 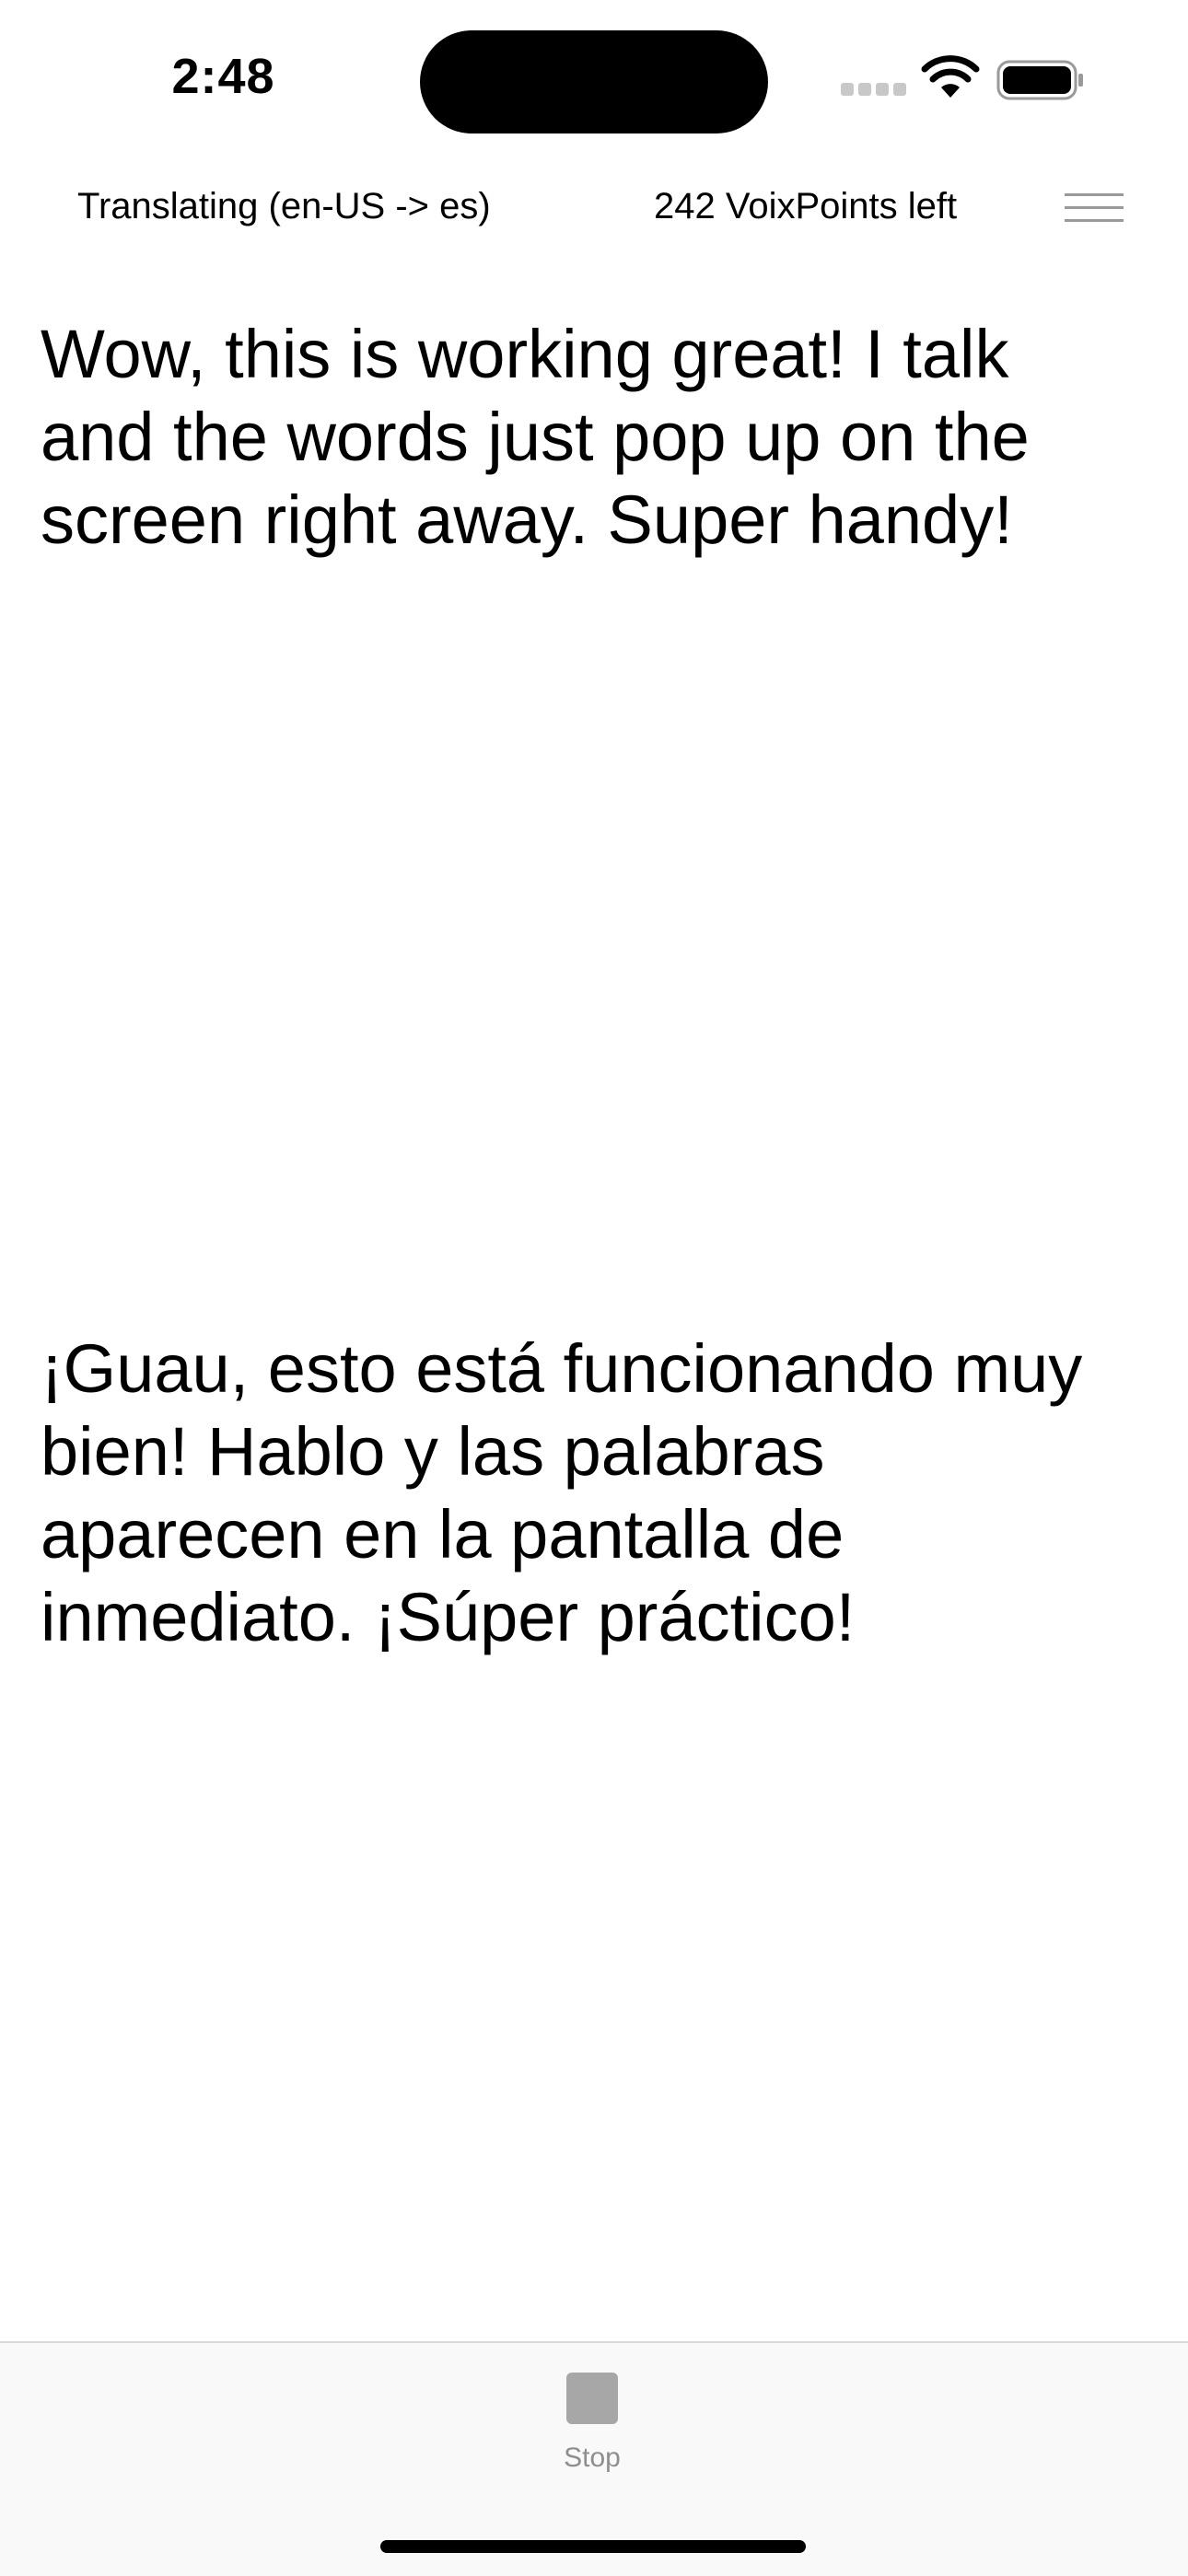 What do you see at coordinates (594, 81) in the screenshot?
I see `dynamic-island` at bounding box center [594, 81].